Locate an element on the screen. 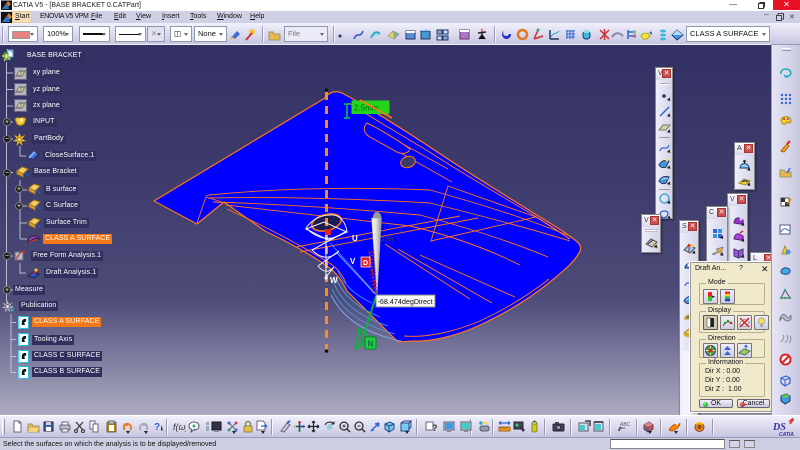  svg-text: N is located at coordinates (371, 344).